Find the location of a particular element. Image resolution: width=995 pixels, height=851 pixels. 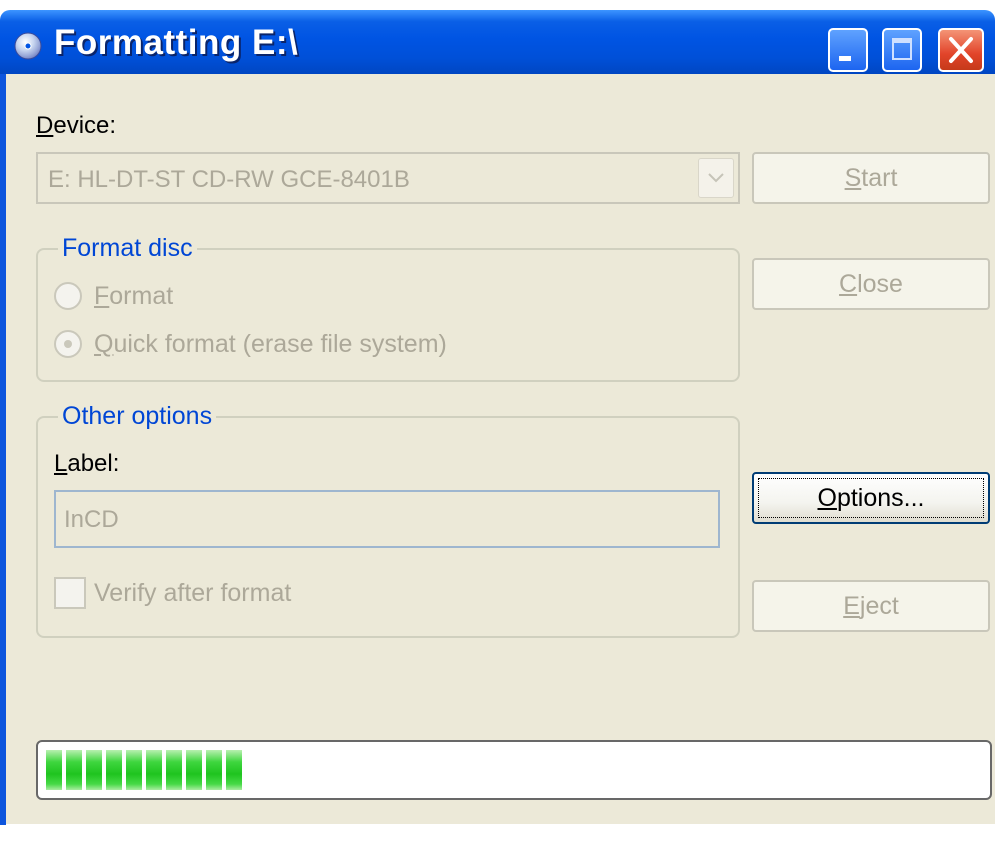

device-selected-value: E: HL-DT-ST CD-RW GCE-8401B is located at coordinates (229, 179).